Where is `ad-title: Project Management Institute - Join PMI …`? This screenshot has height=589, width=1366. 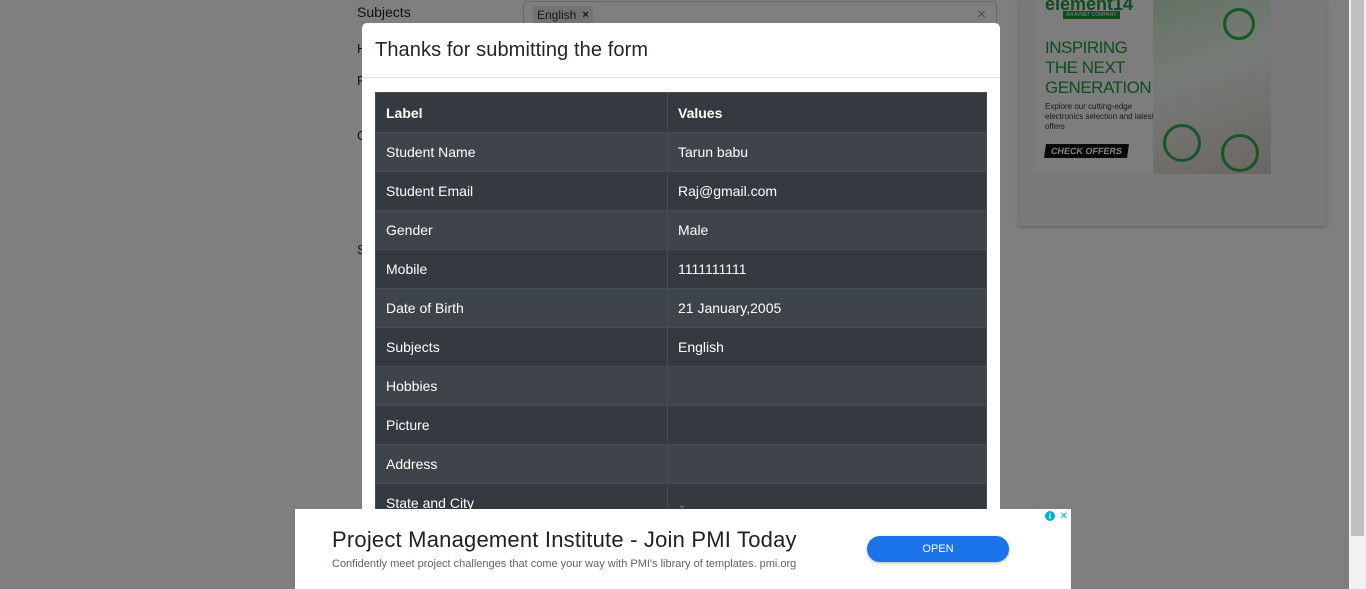
ad-title: Project Management Institute - Join PMI … is located at coordinates (564, 540).